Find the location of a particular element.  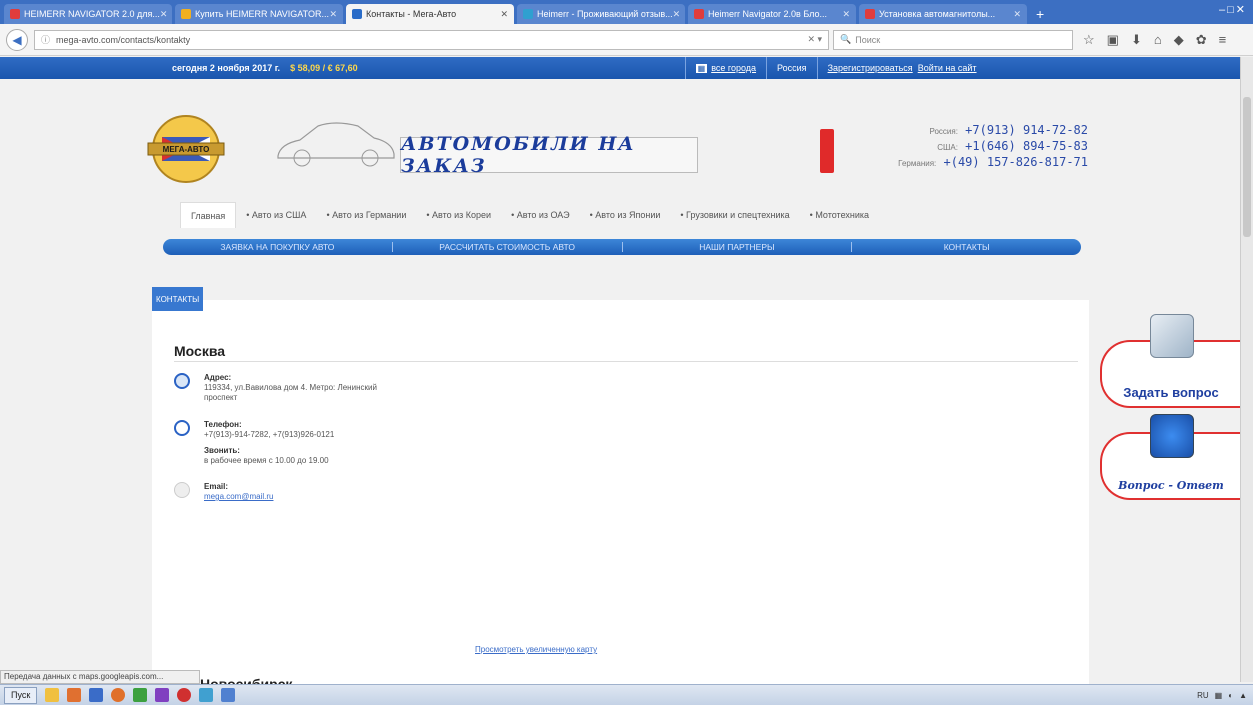

faq-widget: Вопрос - Ответ is located at coordinates (1170, 457).